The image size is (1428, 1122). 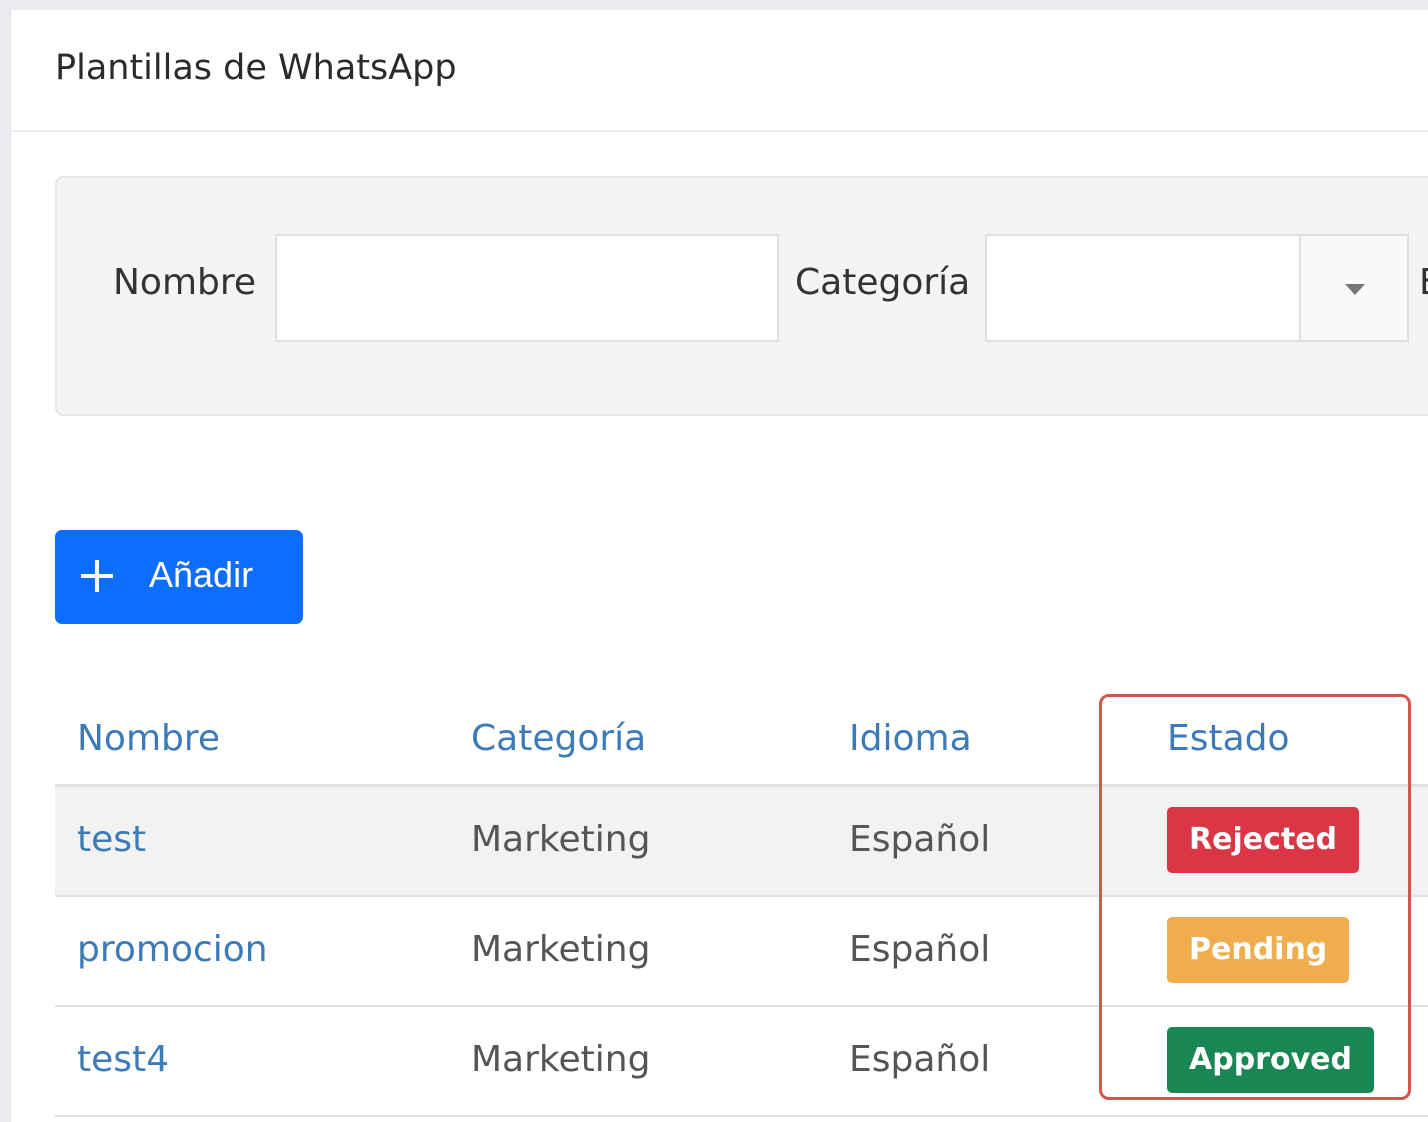 I want to click on next-filter-label: E, so click(x=1423, y=282).